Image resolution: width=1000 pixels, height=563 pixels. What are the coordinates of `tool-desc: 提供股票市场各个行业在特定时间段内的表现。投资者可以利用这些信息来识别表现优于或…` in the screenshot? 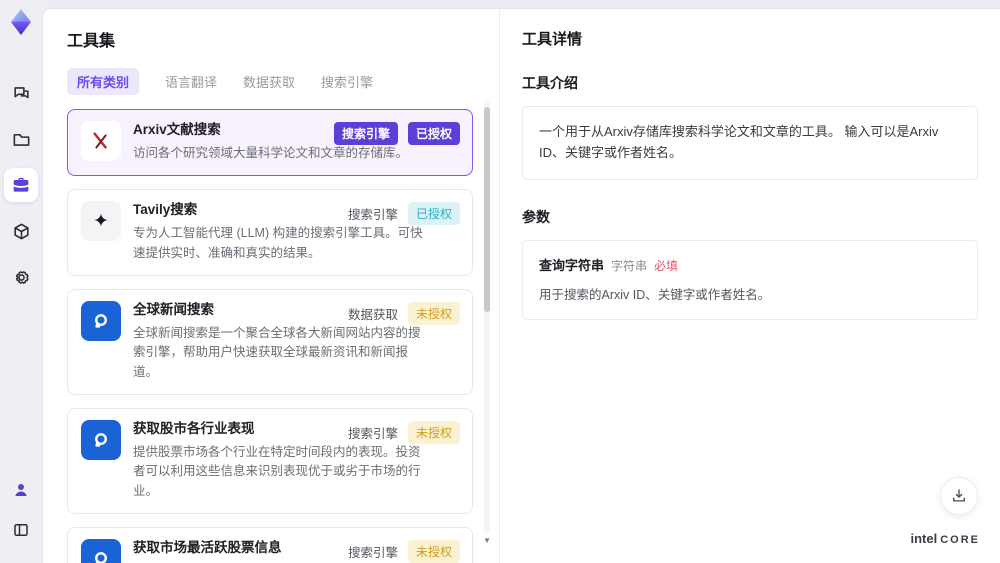 It's located at (277, 471).